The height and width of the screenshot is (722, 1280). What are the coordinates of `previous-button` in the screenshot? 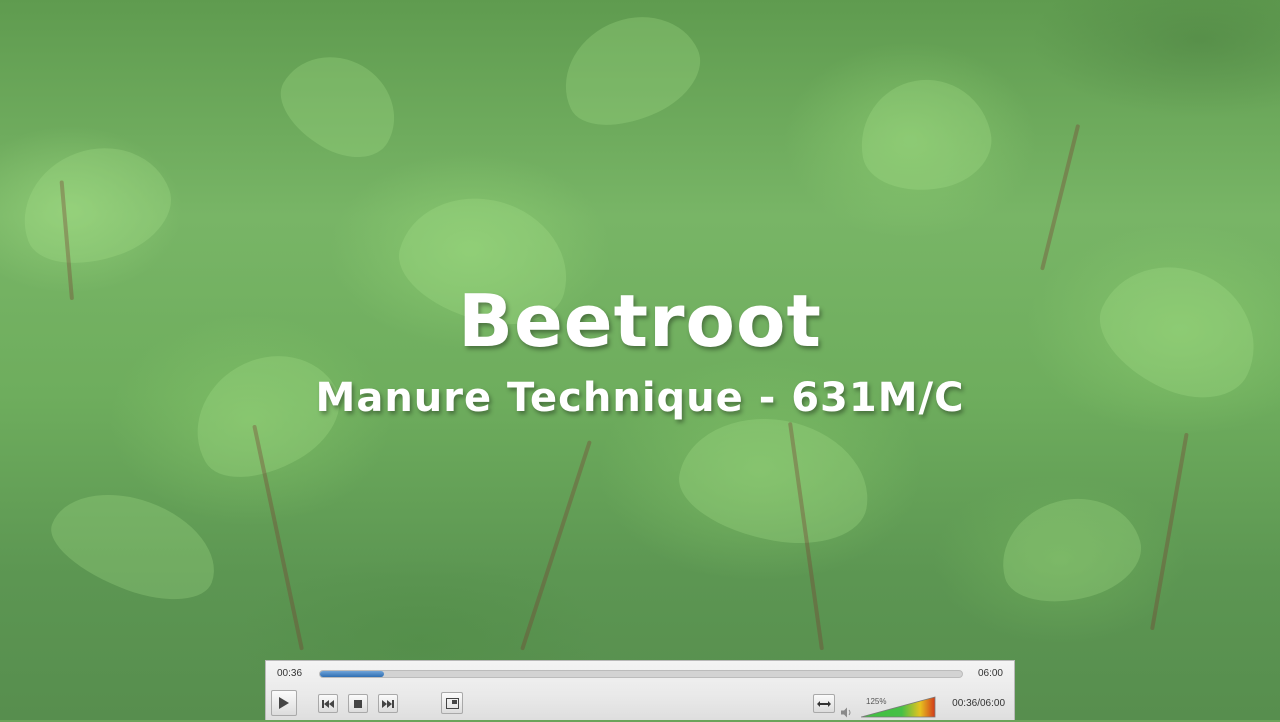 It's located at (328, 703).